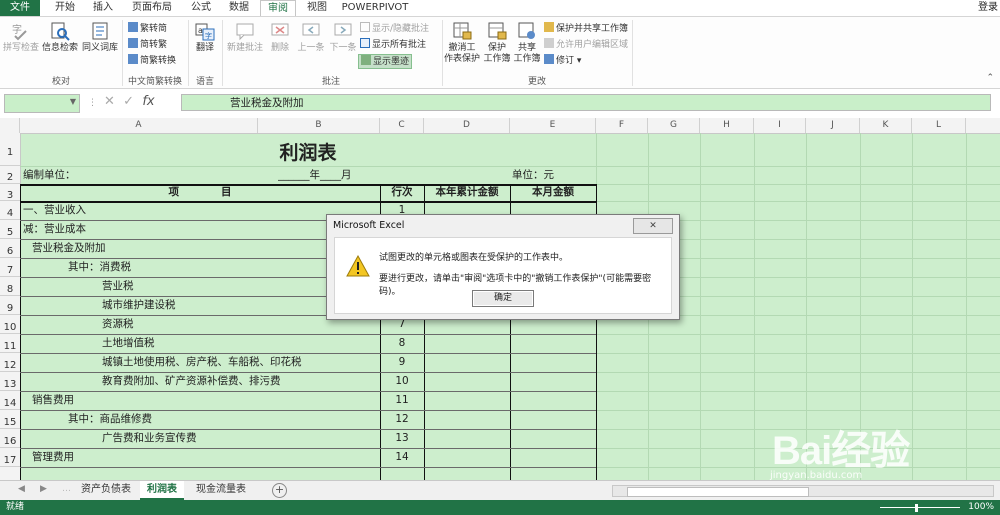 The image size is (1000, 515). What do you see at coordinates (241, 343) in the screenshot?
I see `item-label: 土地增值税` at bounding box center [241, 343].